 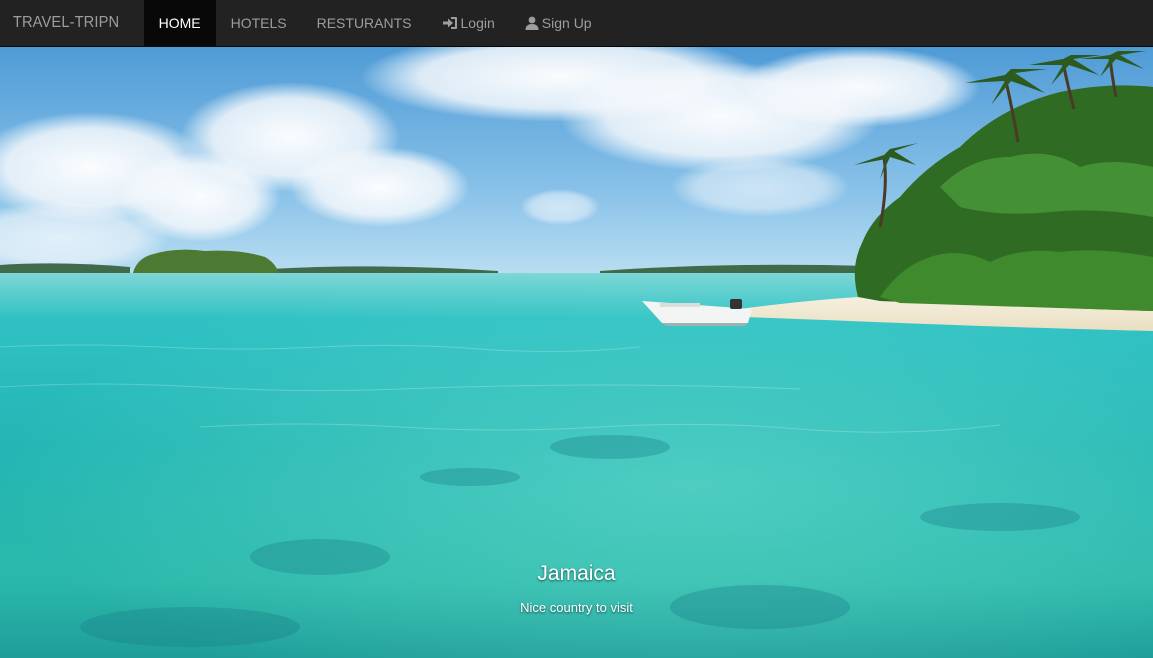 I want to click on nav-signup-link: Sign Up, so click(x=558, y=23).